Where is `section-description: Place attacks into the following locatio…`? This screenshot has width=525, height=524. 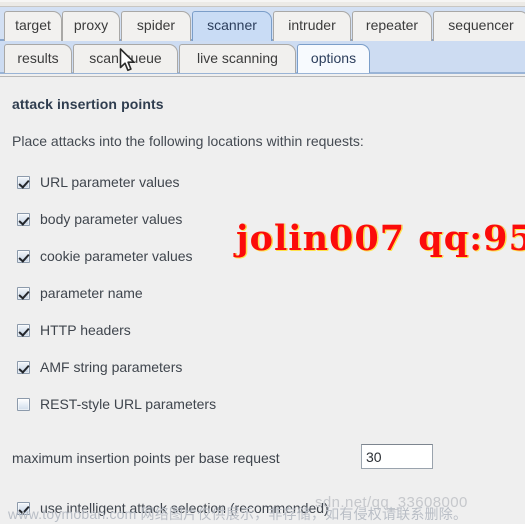 section-description: Place attacks into the following locatio… is located at coordinates (188, 141).